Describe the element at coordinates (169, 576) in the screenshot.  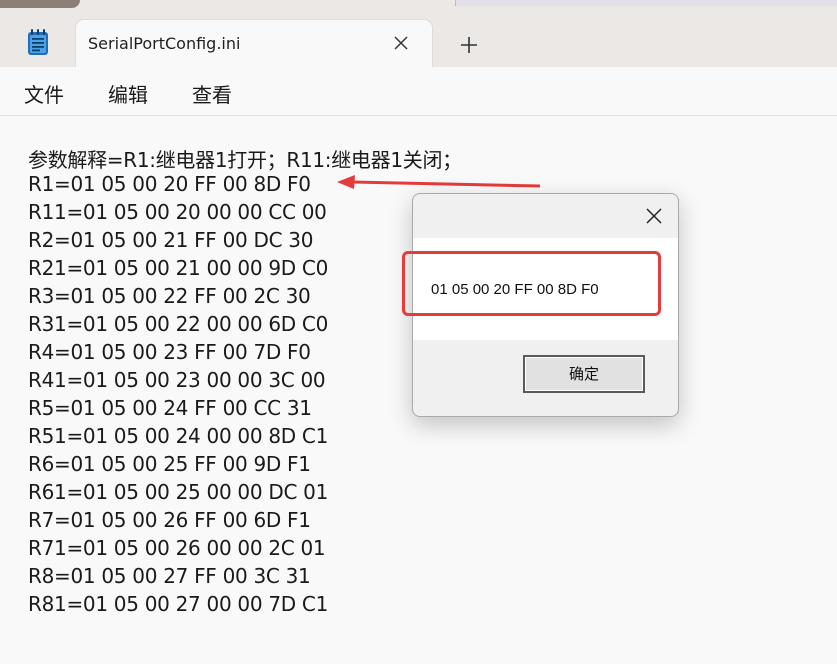
I see `editor-line: R8=01 05 00 27 FF 00 3C 31` at that location.